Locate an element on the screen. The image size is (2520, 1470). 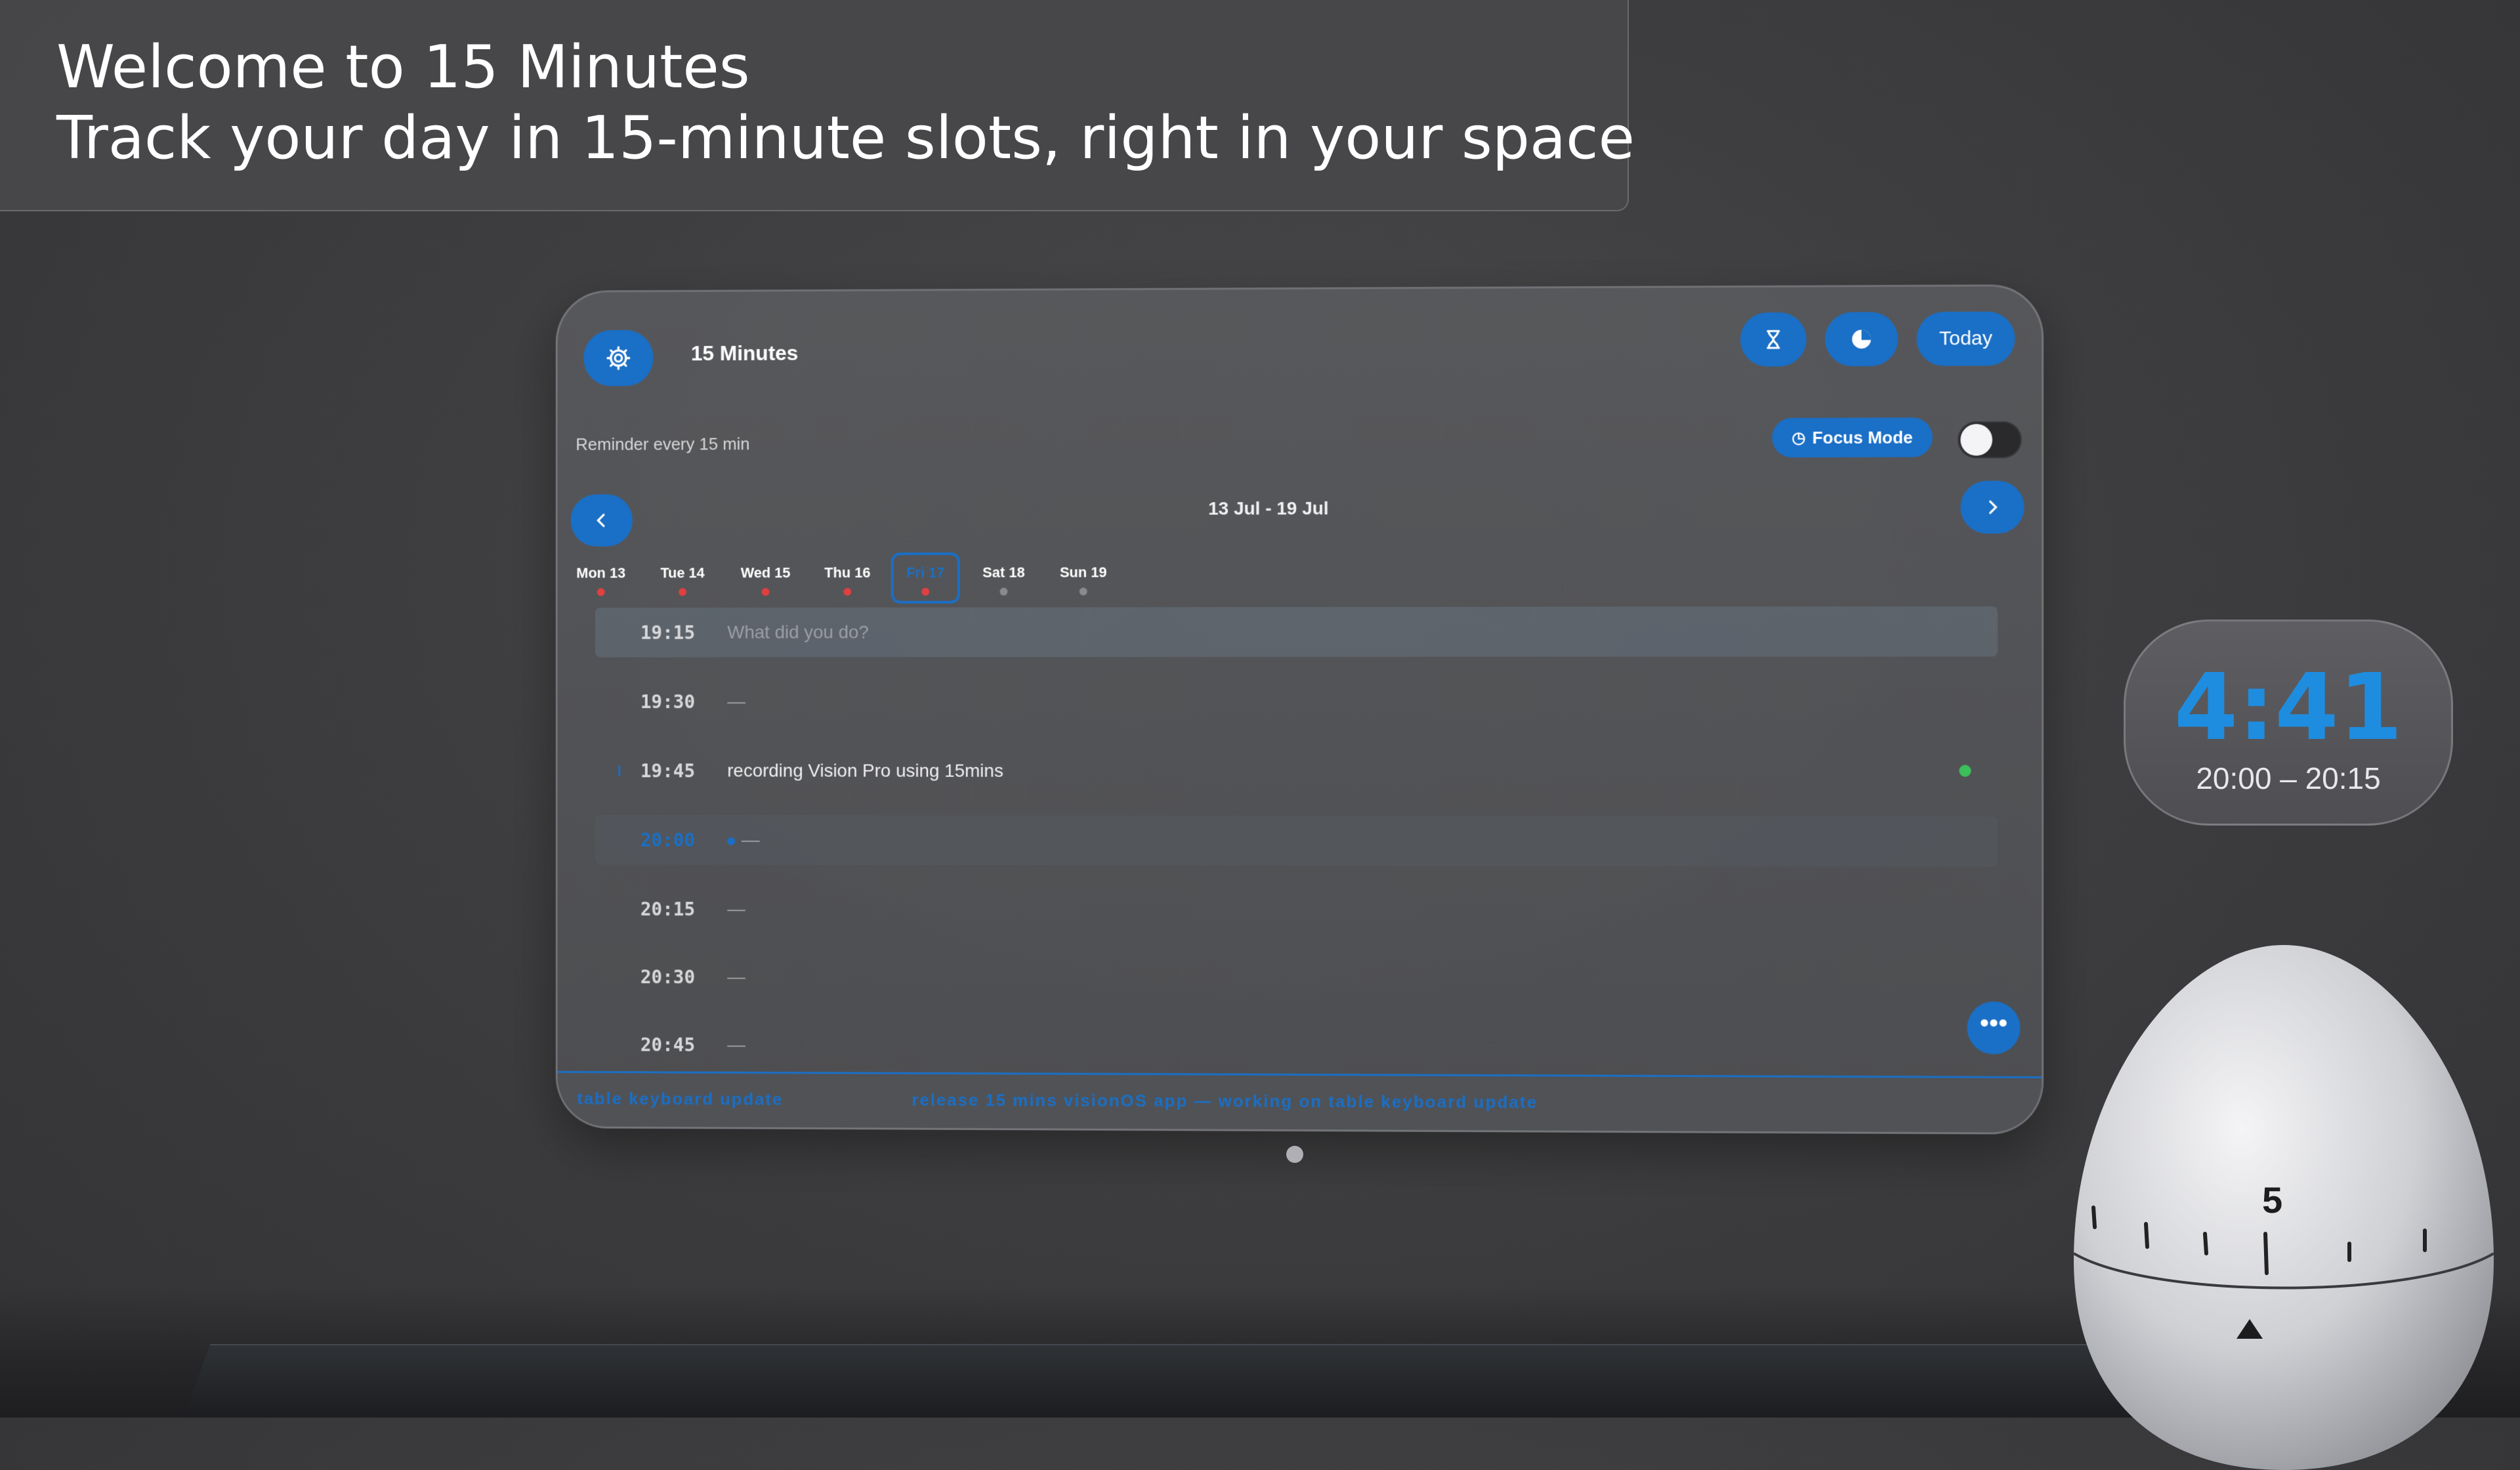
egg-shell is located at coordinates (2284, 1207).